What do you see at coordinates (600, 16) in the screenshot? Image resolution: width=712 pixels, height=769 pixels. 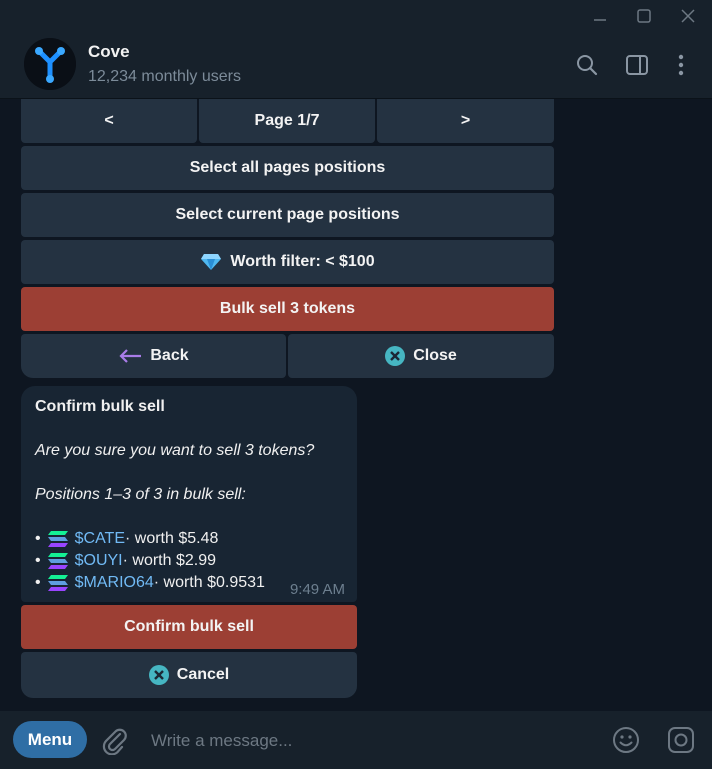 I see `minimize-icon` at bounding box center [600, 16].